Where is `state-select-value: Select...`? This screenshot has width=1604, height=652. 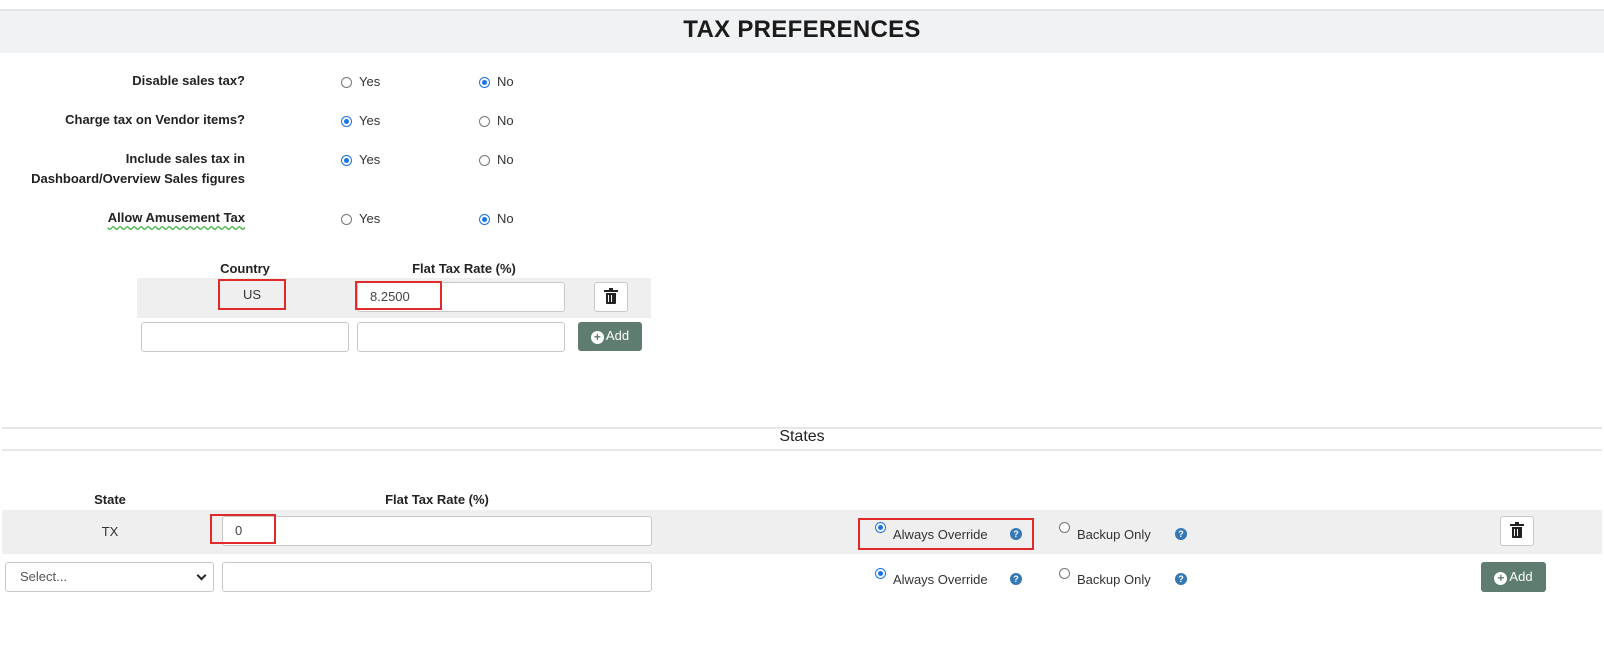
state-select-value: Select... is located at coordinates (43, 576).